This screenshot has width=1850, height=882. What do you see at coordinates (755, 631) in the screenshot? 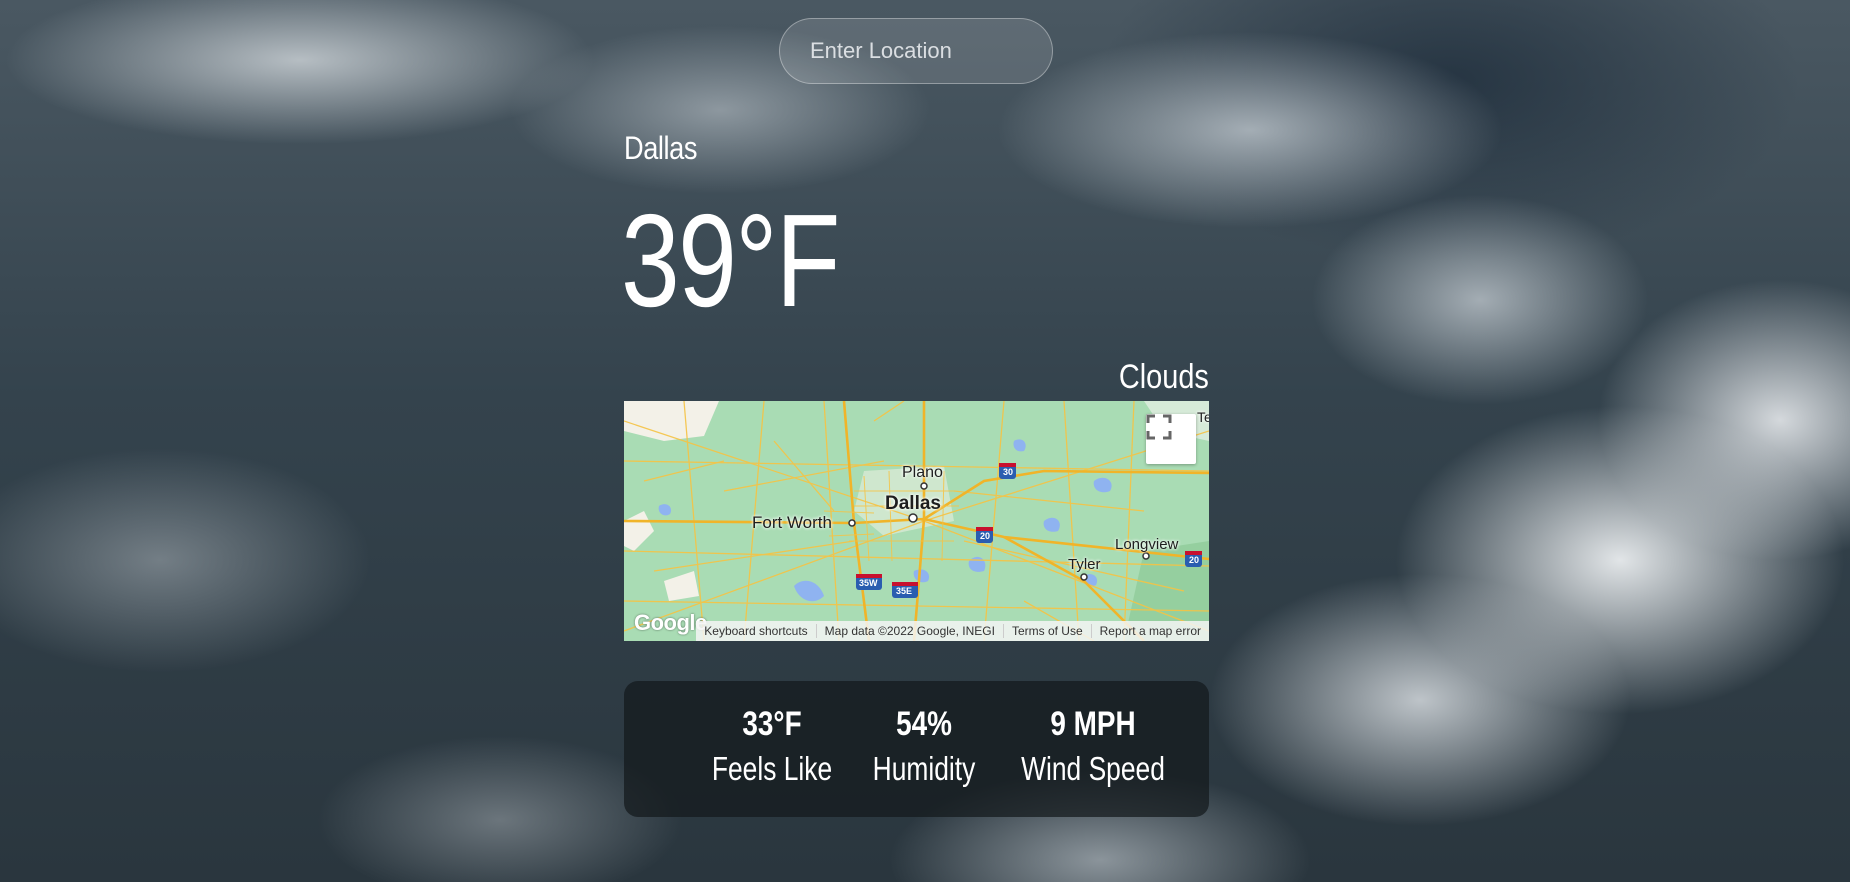
I see `keyboard-shortcuts-link: Keyboard shortcuts` at bounding box center [755, 631].